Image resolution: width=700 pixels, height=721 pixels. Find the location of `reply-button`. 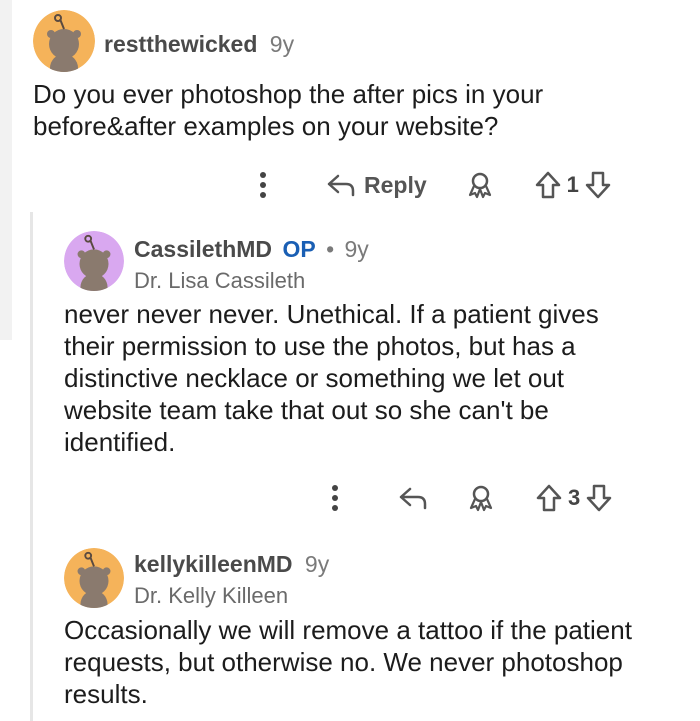

reply-button is located at coordinates (413, 498).